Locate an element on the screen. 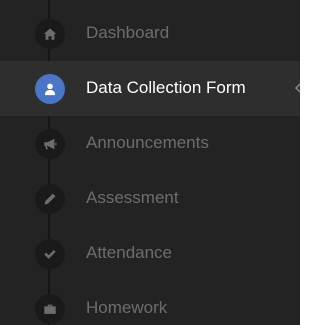 The height and width of the screenshot is (325, 320). megaphone-icon is located at coordinates (50, 144).